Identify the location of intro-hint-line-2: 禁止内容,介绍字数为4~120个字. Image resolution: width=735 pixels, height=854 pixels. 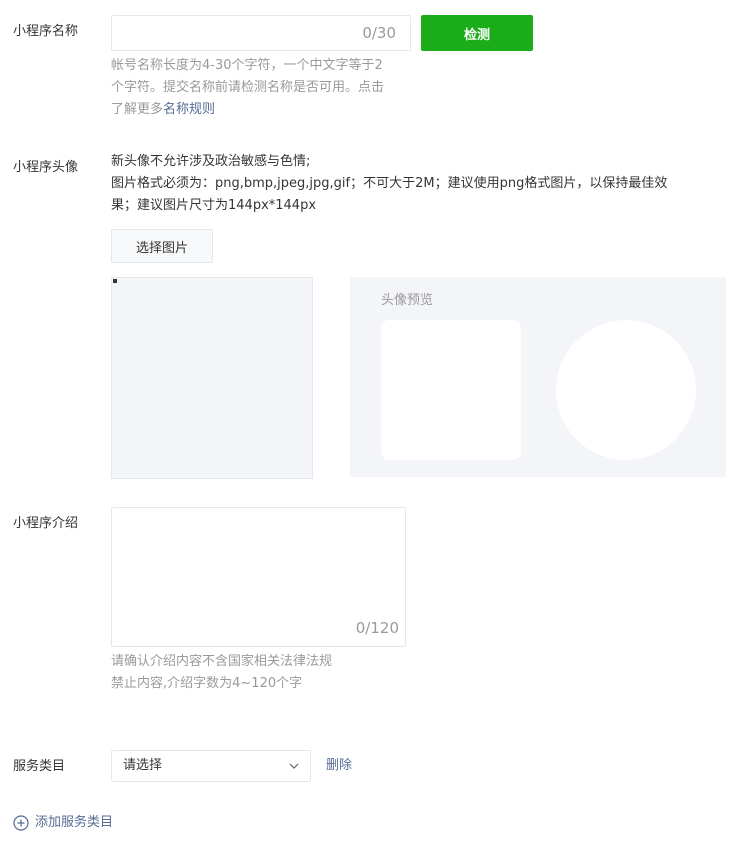
(207, 683).